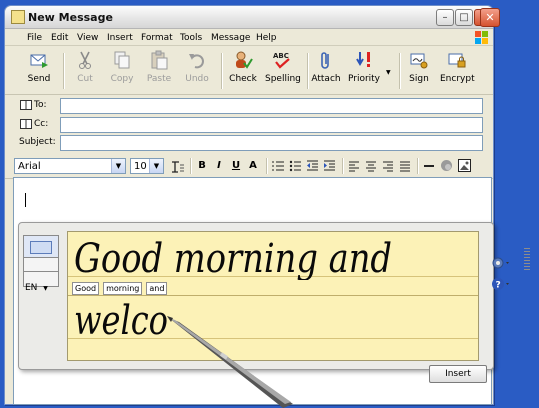  I want to click on check-names-button: Check, so click(243, 67).